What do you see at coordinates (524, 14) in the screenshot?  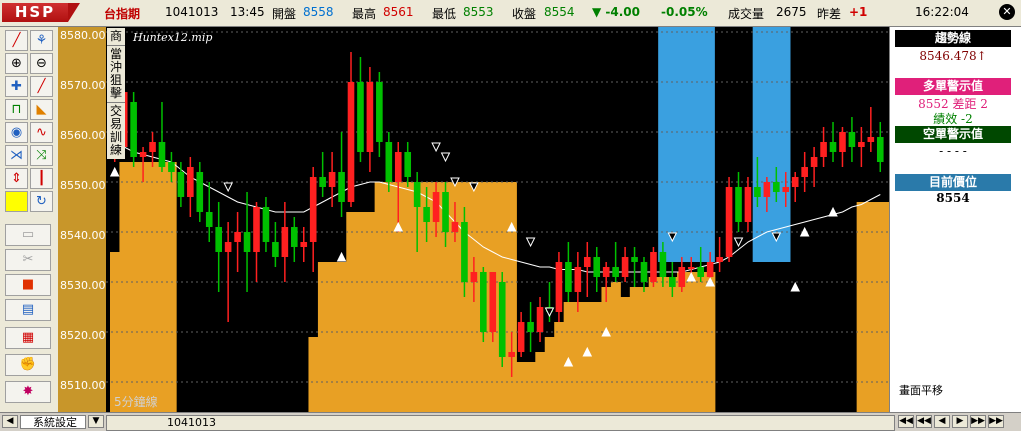 I see `close-label: 收盤` at bounding box center [524, 14].